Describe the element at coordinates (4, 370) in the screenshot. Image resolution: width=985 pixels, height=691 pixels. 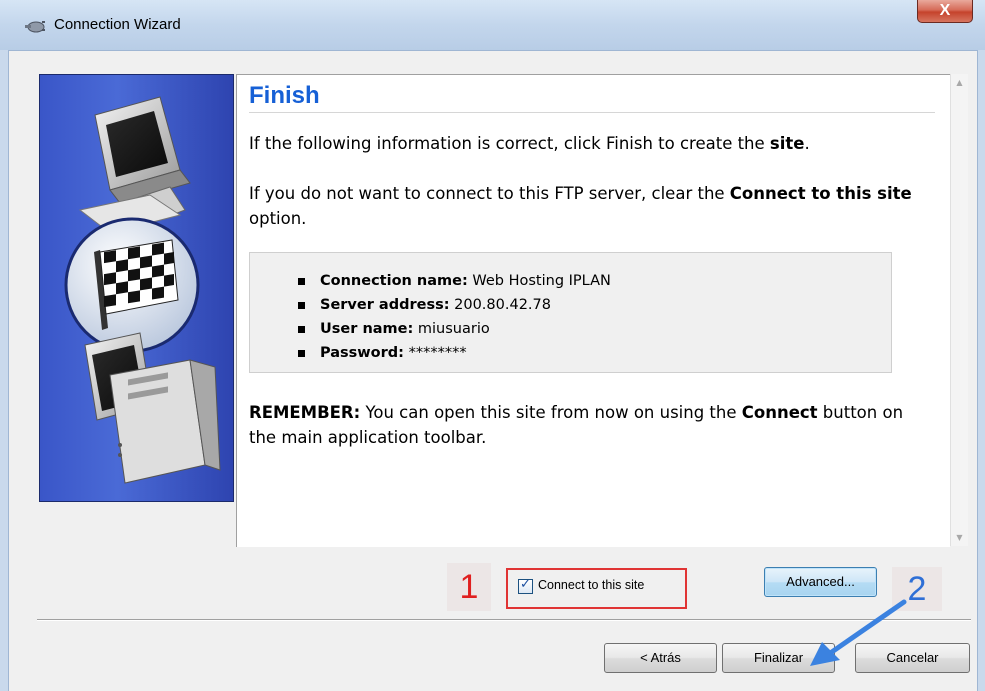
I see `window-frame-left` at that location.